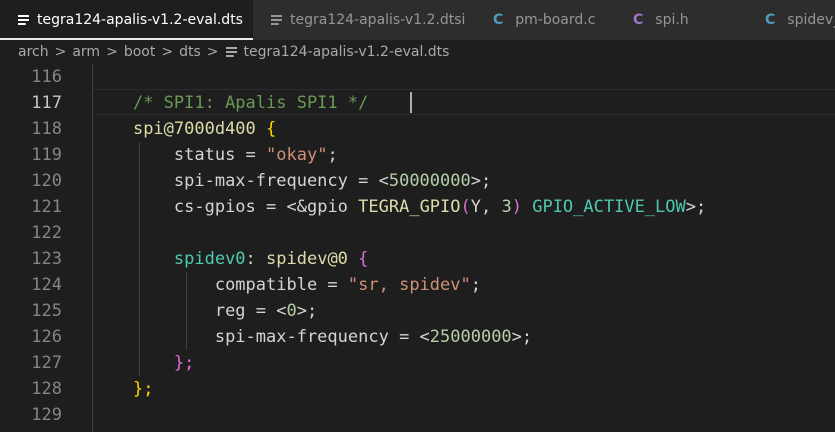 This screenshot has width=835, height=432. I want to click on code-line-120: spi-max-frequency = <50000000>;, so click(399, 181).